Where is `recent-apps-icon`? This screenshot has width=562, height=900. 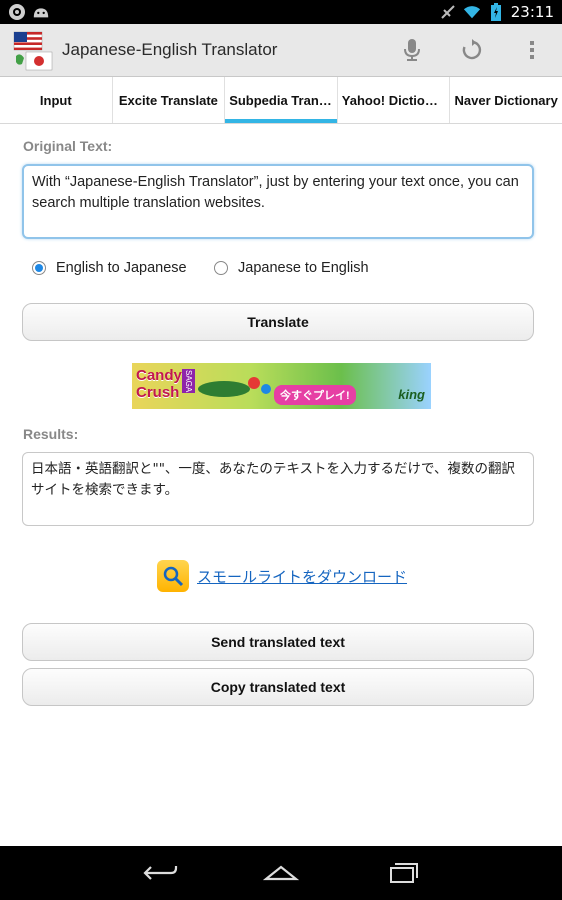 recent-apps-icon is located at coordinates (404, 873).